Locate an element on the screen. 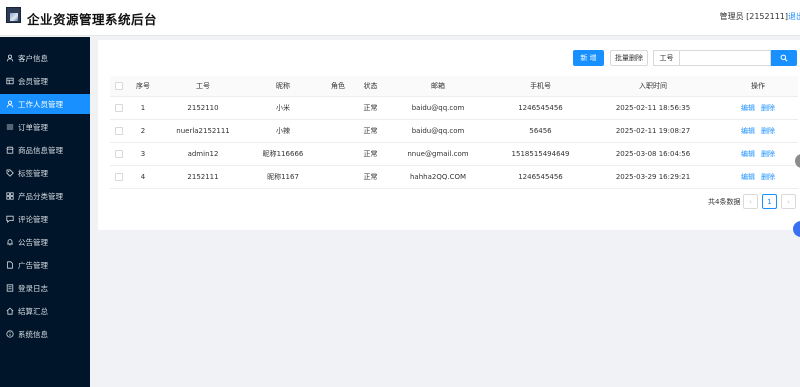  sidebar-item-label: 广告管理 is located at coordinates (33, 265).